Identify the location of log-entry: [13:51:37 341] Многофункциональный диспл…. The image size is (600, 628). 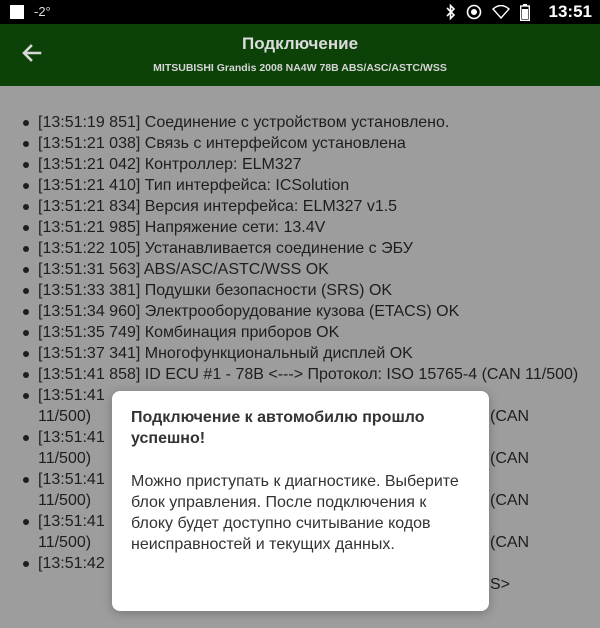
(300, 353).